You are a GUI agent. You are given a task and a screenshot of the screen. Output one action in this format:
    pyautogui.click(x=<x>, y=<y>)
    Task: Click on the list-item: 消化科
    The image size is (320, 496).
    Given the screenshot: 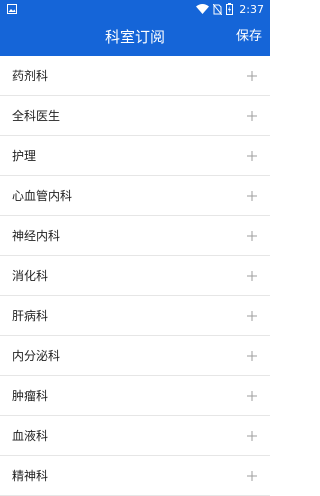 What is the action you would take?
    pyautogui.click(x=135, y=276)
    